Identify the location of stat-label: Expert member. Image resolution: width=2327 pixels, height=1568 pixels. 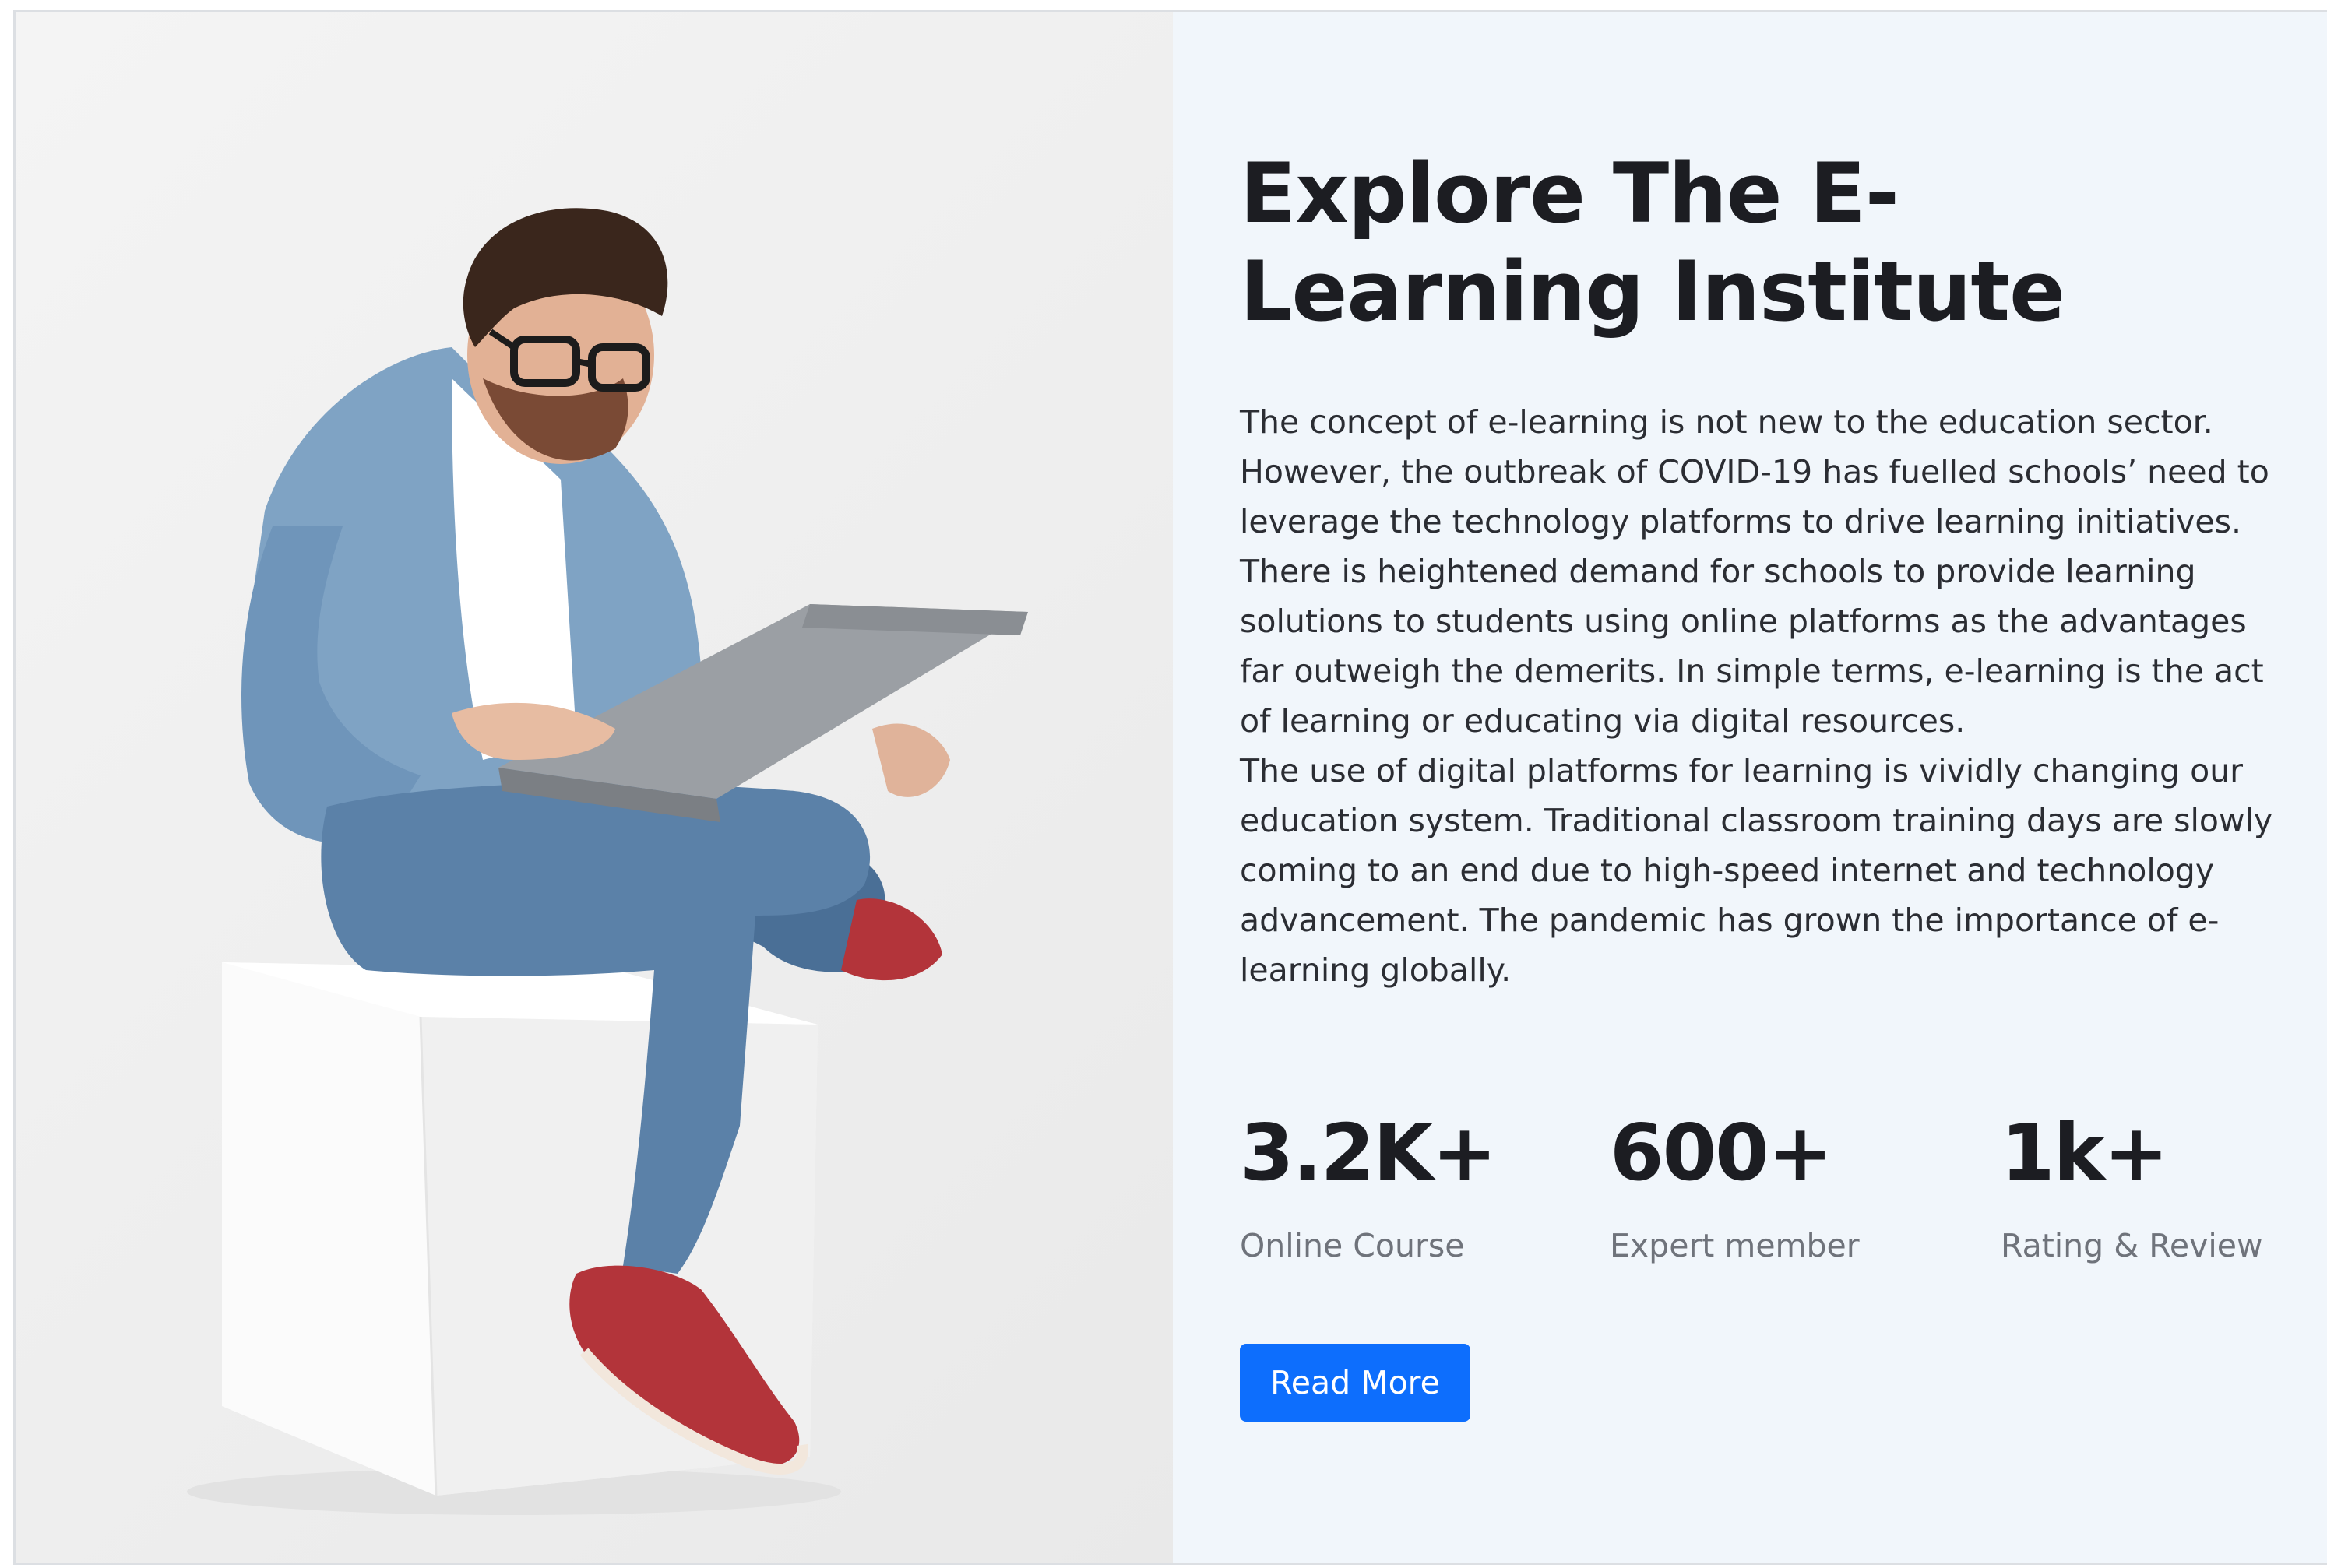
(1735, 1245).